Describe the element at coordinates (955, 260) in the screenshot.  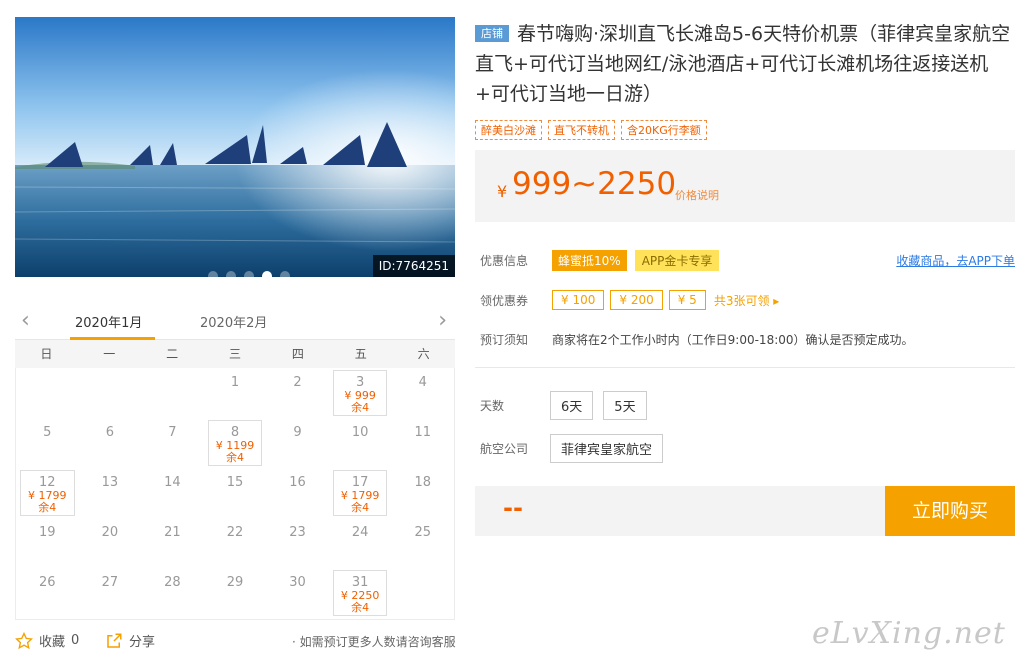
I see `app-order-link: 收藏商品，去APP下单` at that location.